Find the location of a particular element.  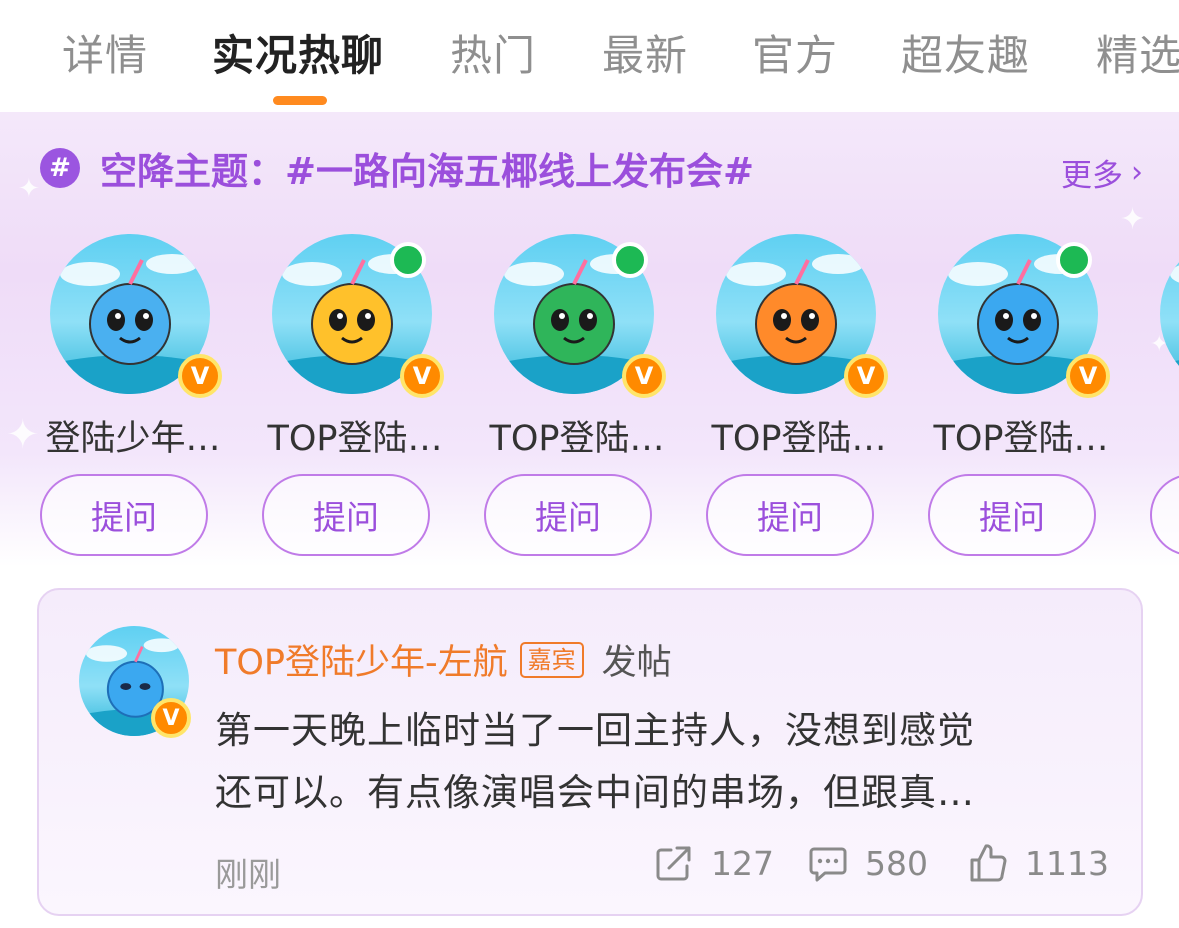

share-icon is located at coordinates (673, 863).